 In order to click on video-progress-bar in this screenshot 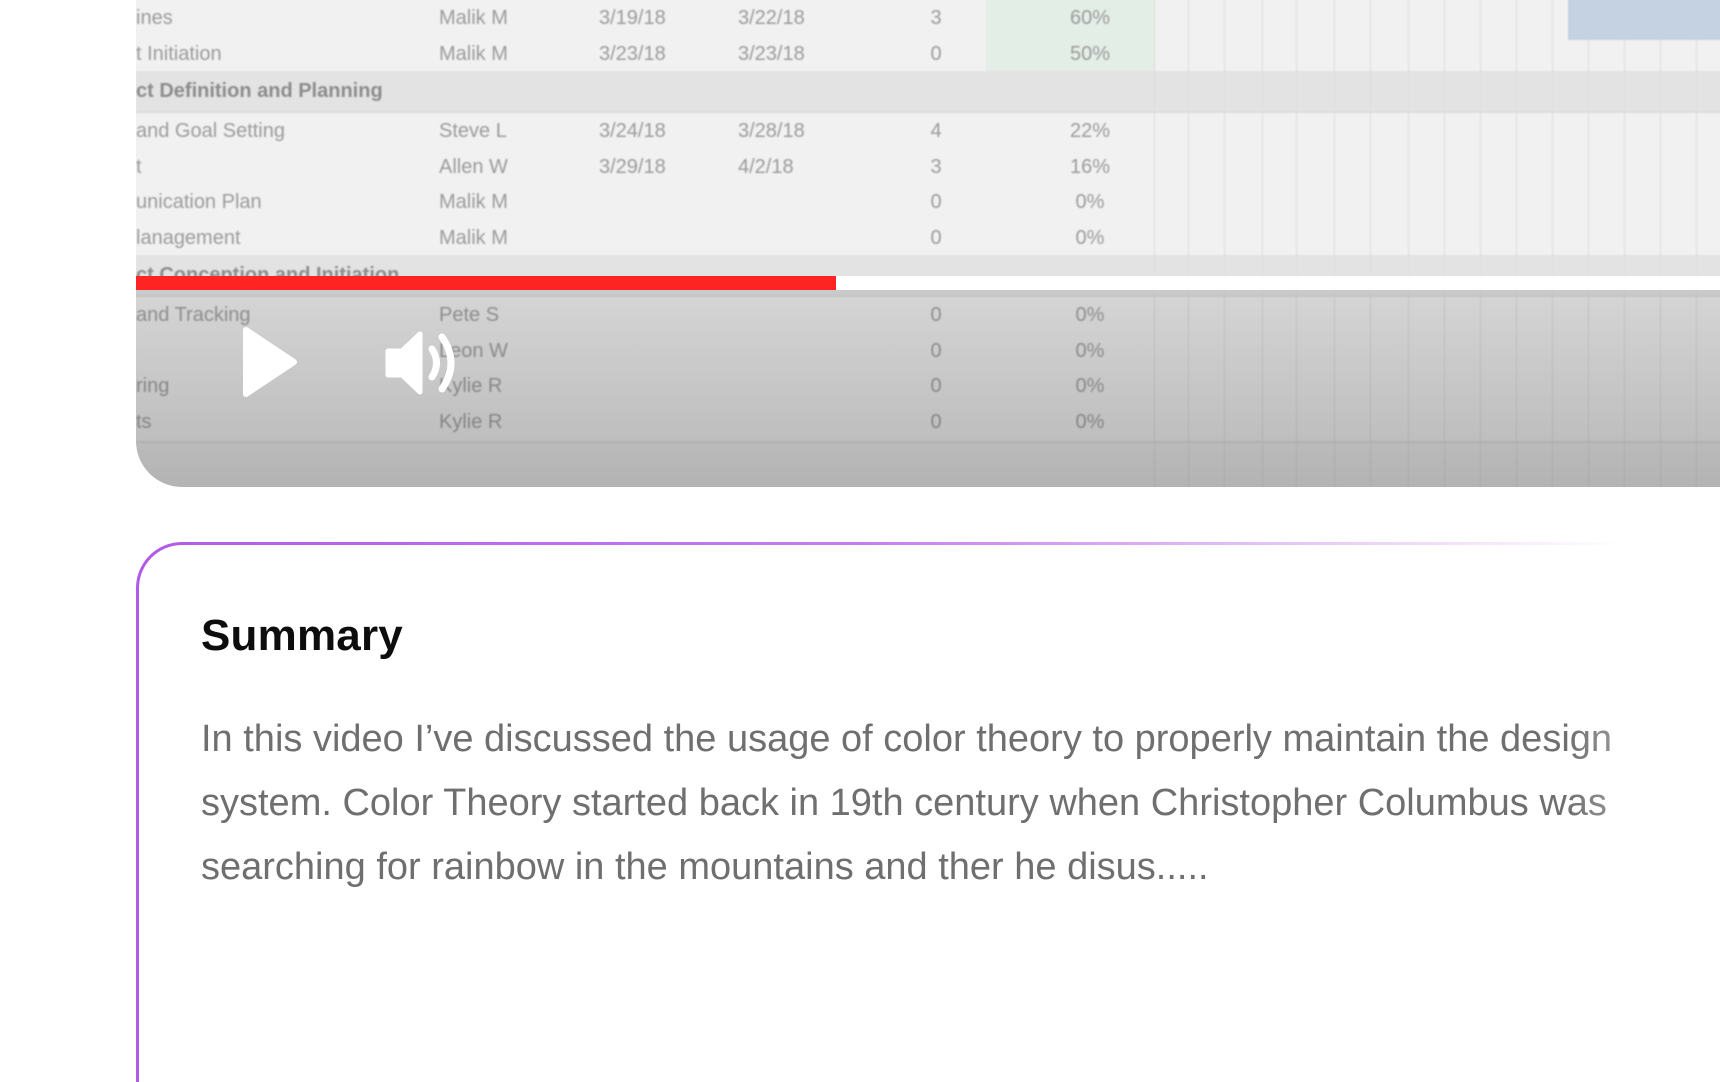, I will do `click(928, 283)`.